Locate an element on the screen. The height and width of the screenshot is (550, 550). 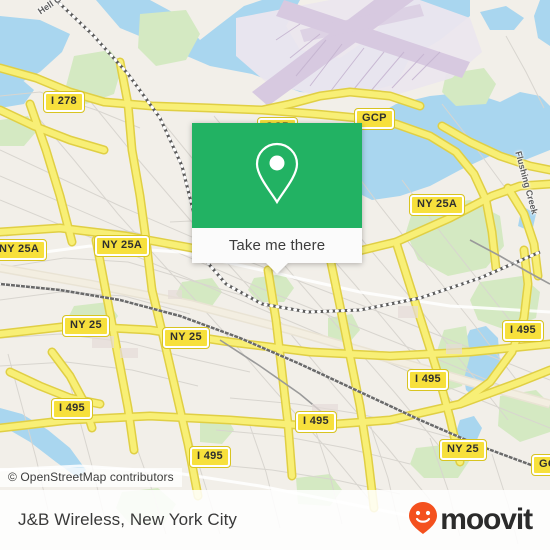
location-popup-card: Take me there is located at coordinates (277, 198).